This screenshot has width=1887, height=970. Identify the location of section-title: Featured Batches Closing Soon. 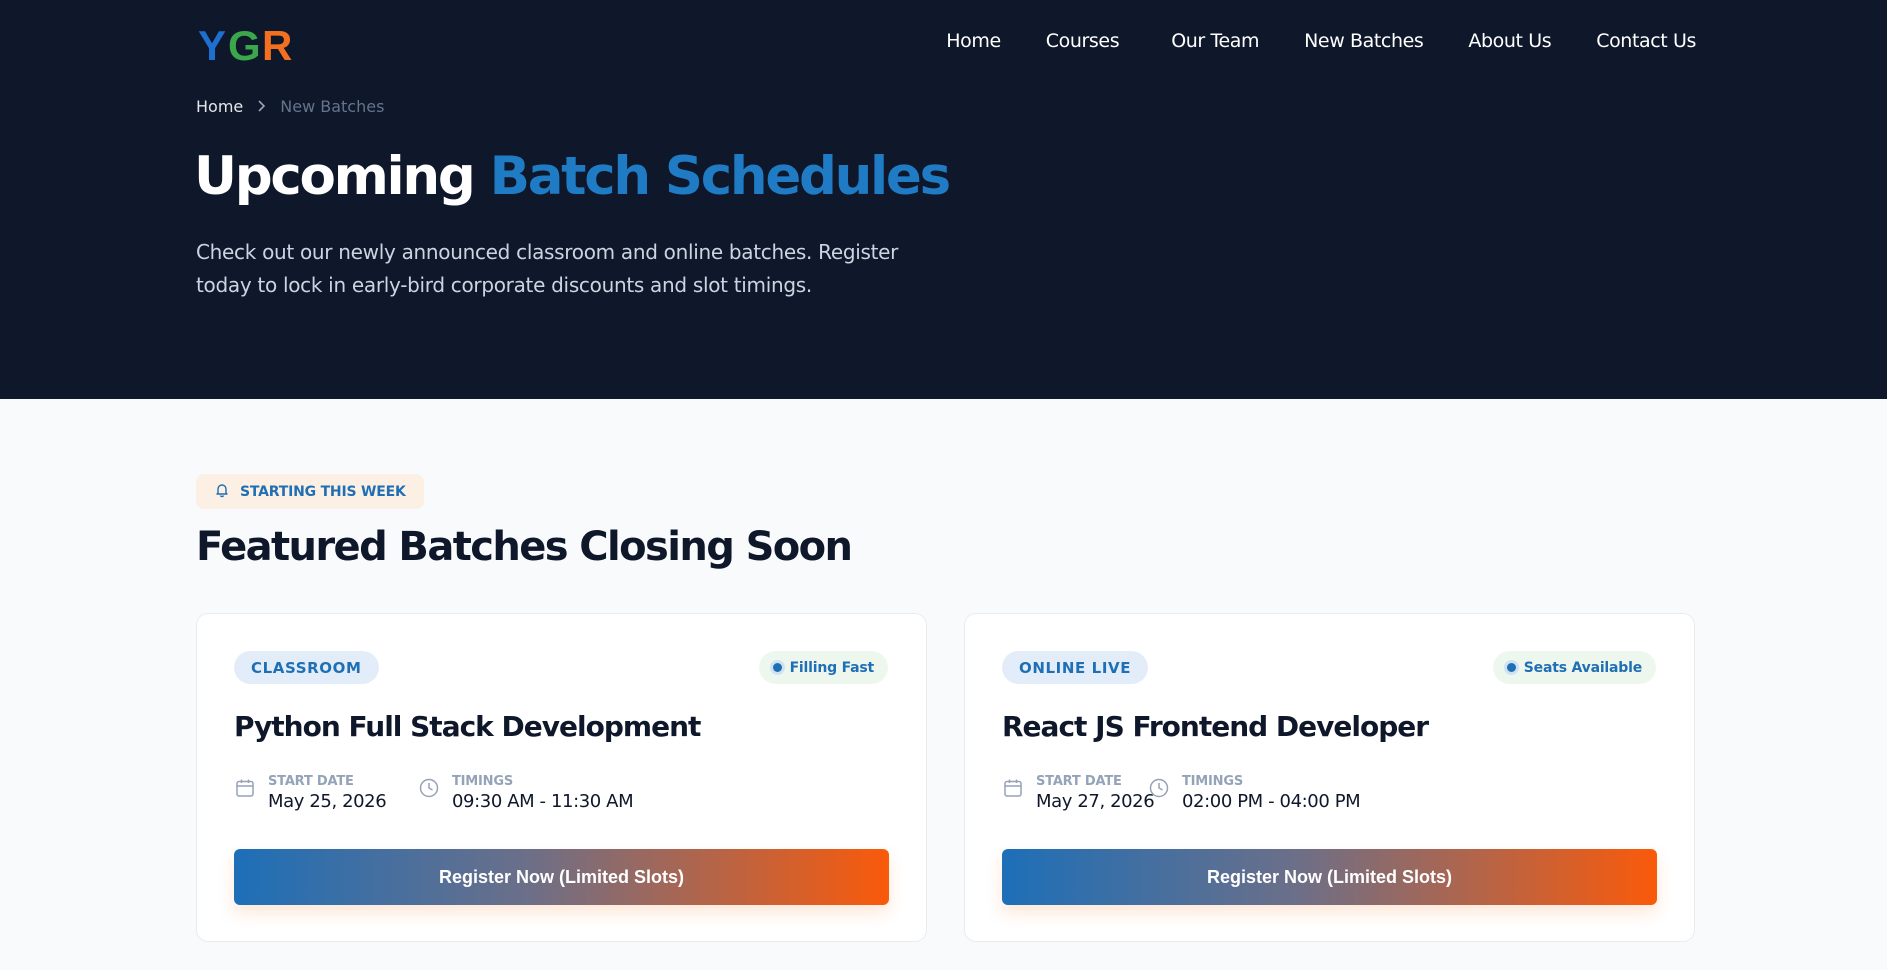
(524, 547).